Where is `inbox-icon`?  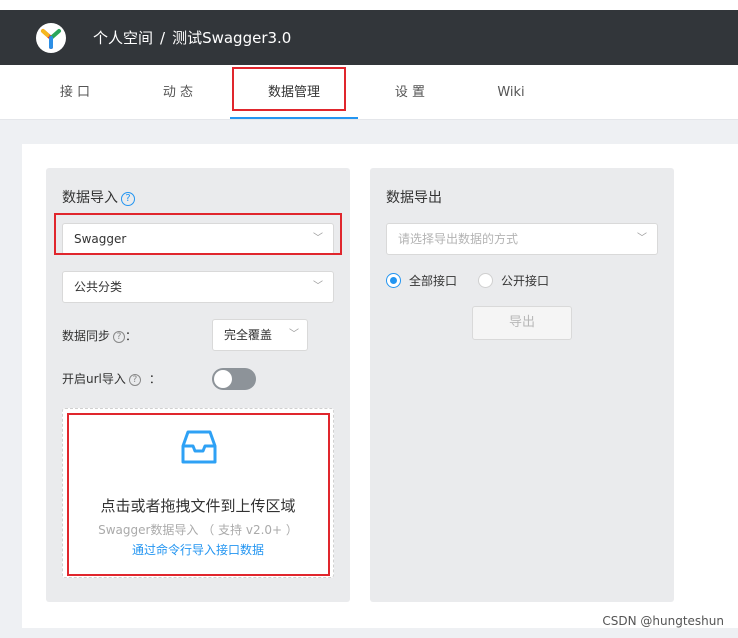 inbox-icon is located at coordinates (199, 447).